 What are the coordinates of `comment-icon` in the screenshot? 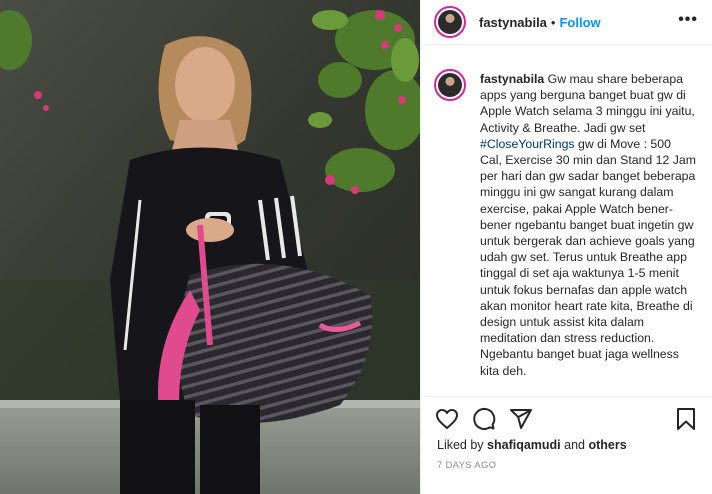 It's located at (484, 419).